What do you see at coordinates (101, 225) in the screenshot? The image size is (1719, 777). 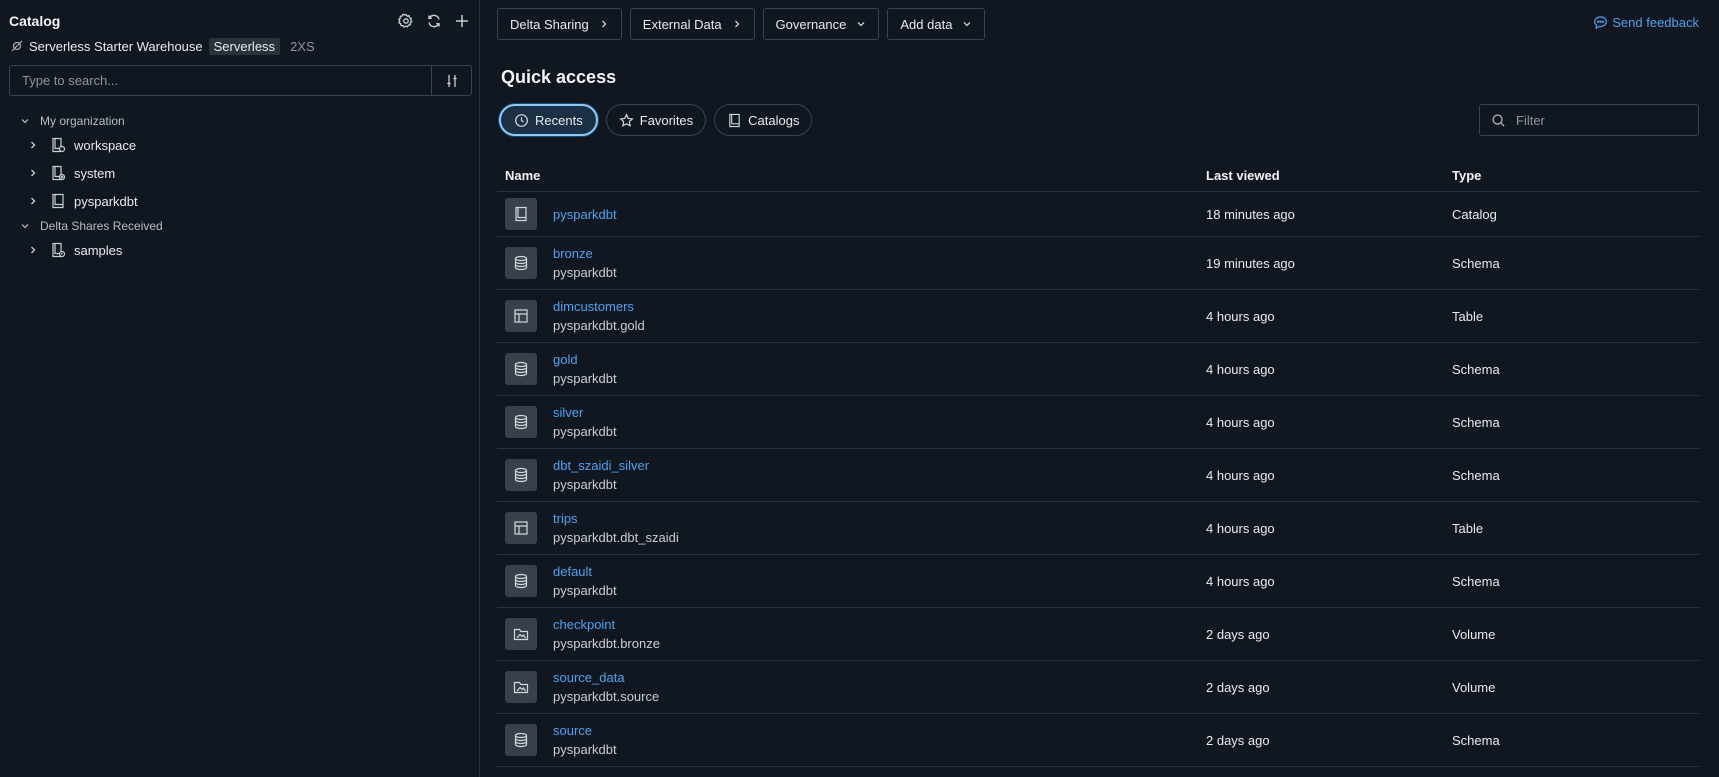 I see `tree-group-label: Delta Shares Received` at bounding box center [101, 225].